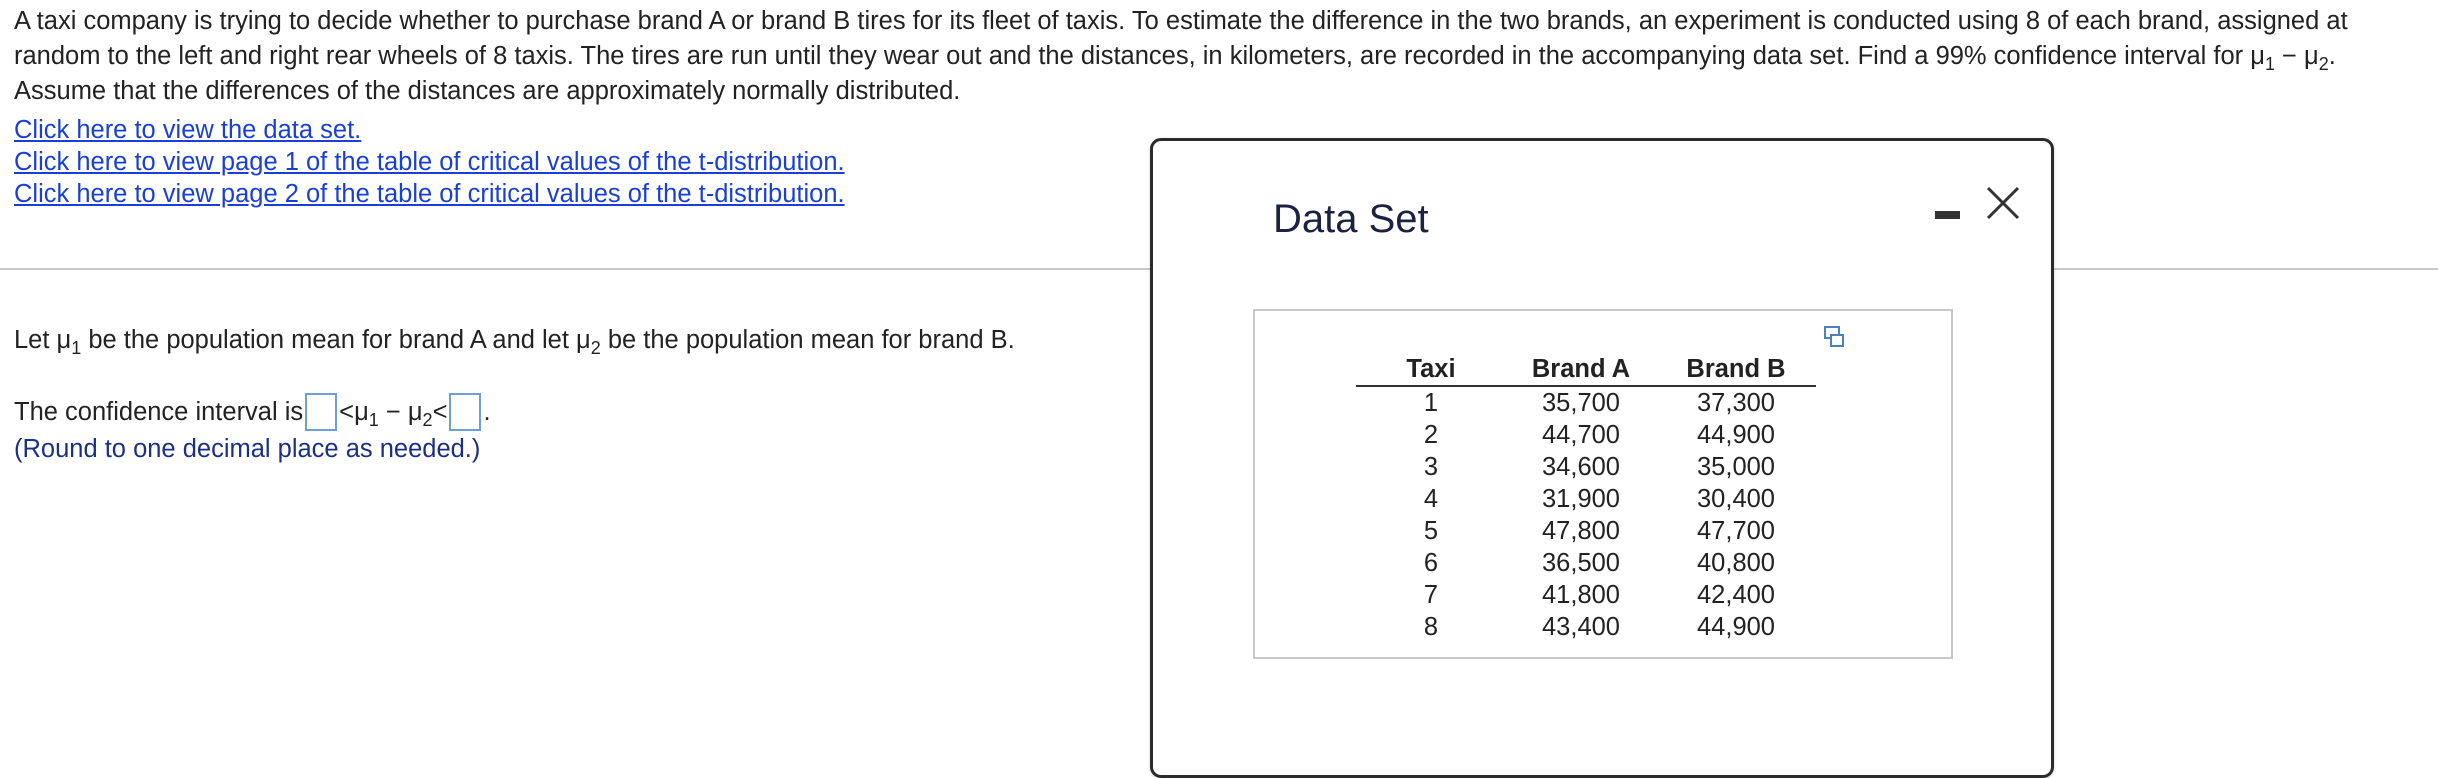 This screenshot has width=2438, height=778. I want to click on brand-a-cell: 43,400, so click(1581, 627).